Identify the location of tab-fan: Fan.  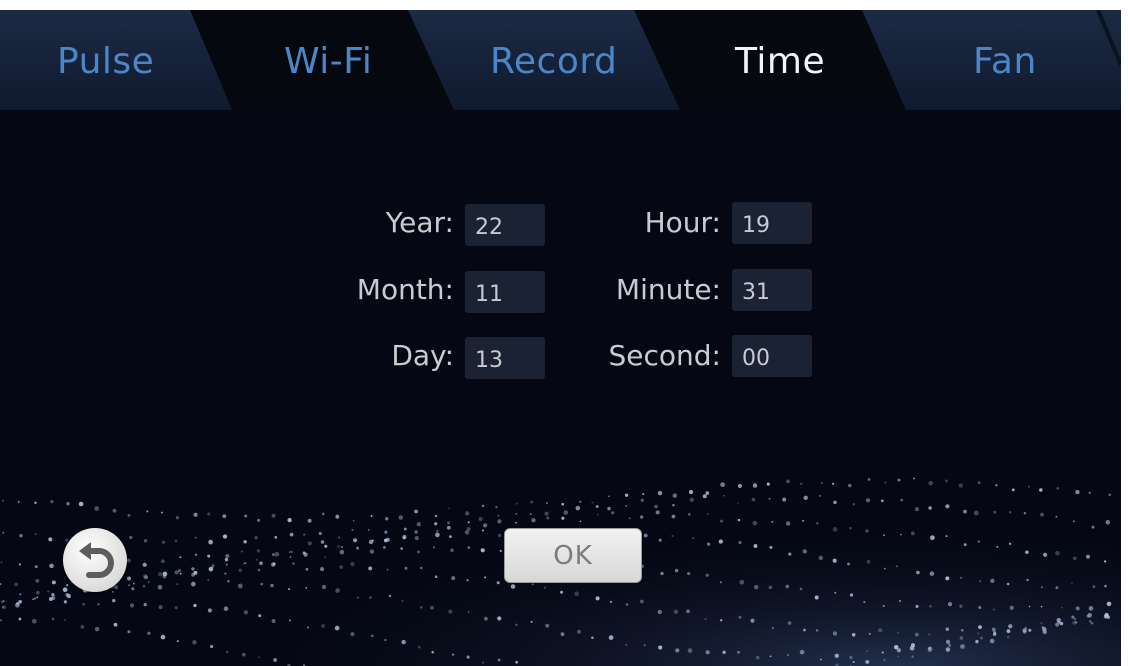
(1005, 62).